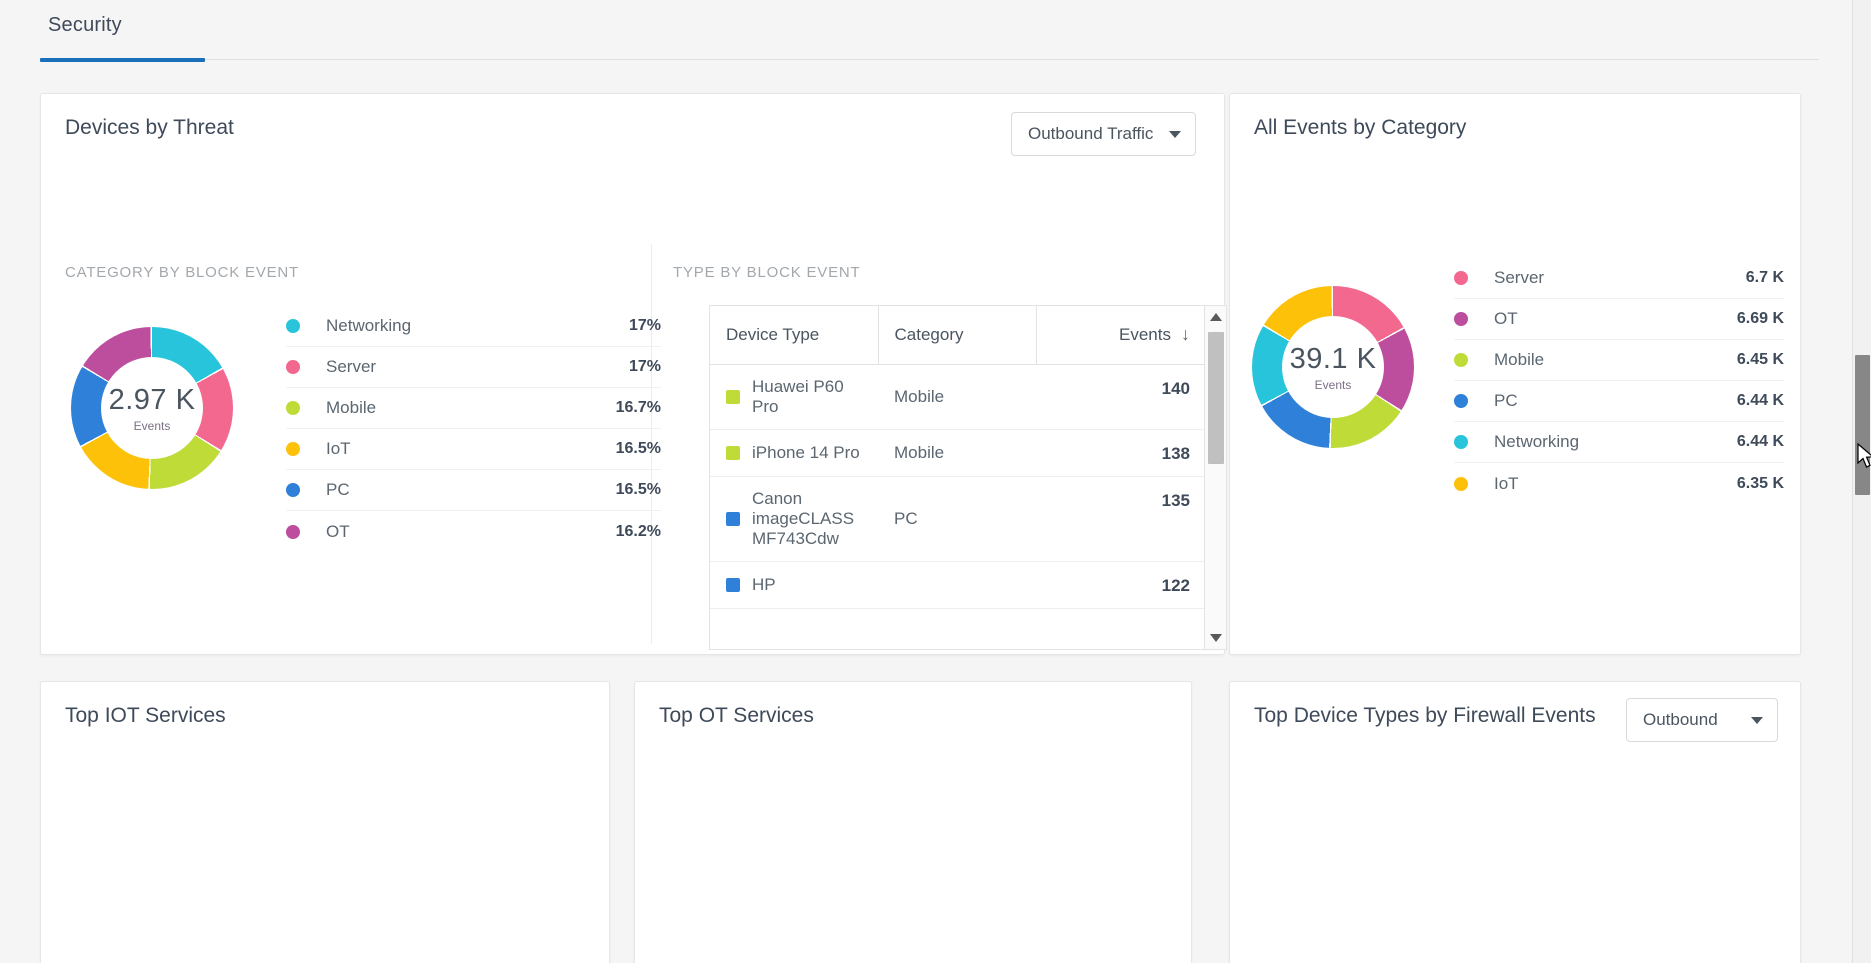 The width and height of the screenshot is (1871, 963). Describe the element at coordinates (1619, 442) in the screenshot. I see `all-events-legend-item-row: Networking 6.44 K` at that location.